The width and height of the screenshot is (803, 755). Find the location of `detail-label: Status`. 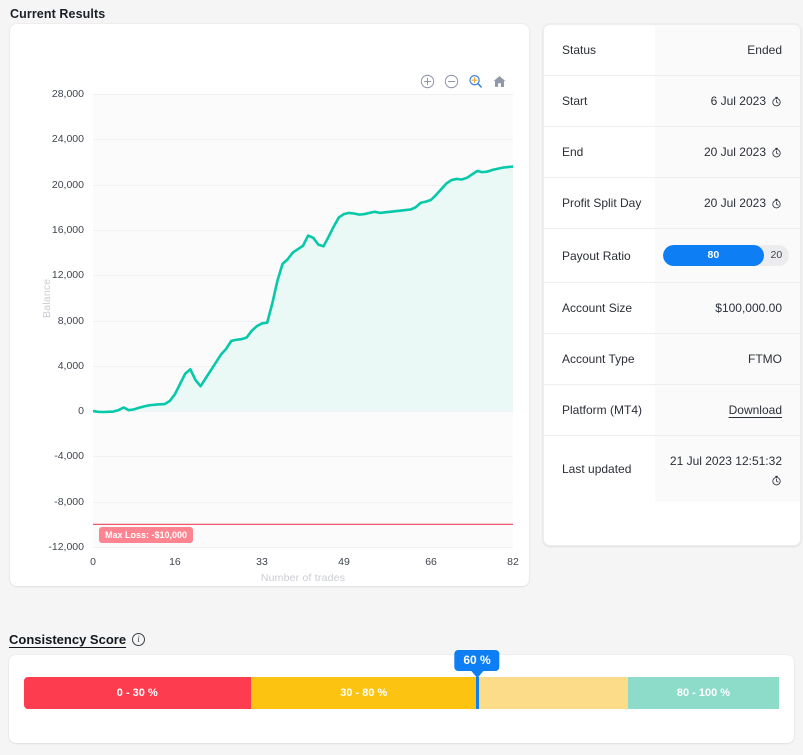

detail-label: Status is located at coordinates (599, 50).